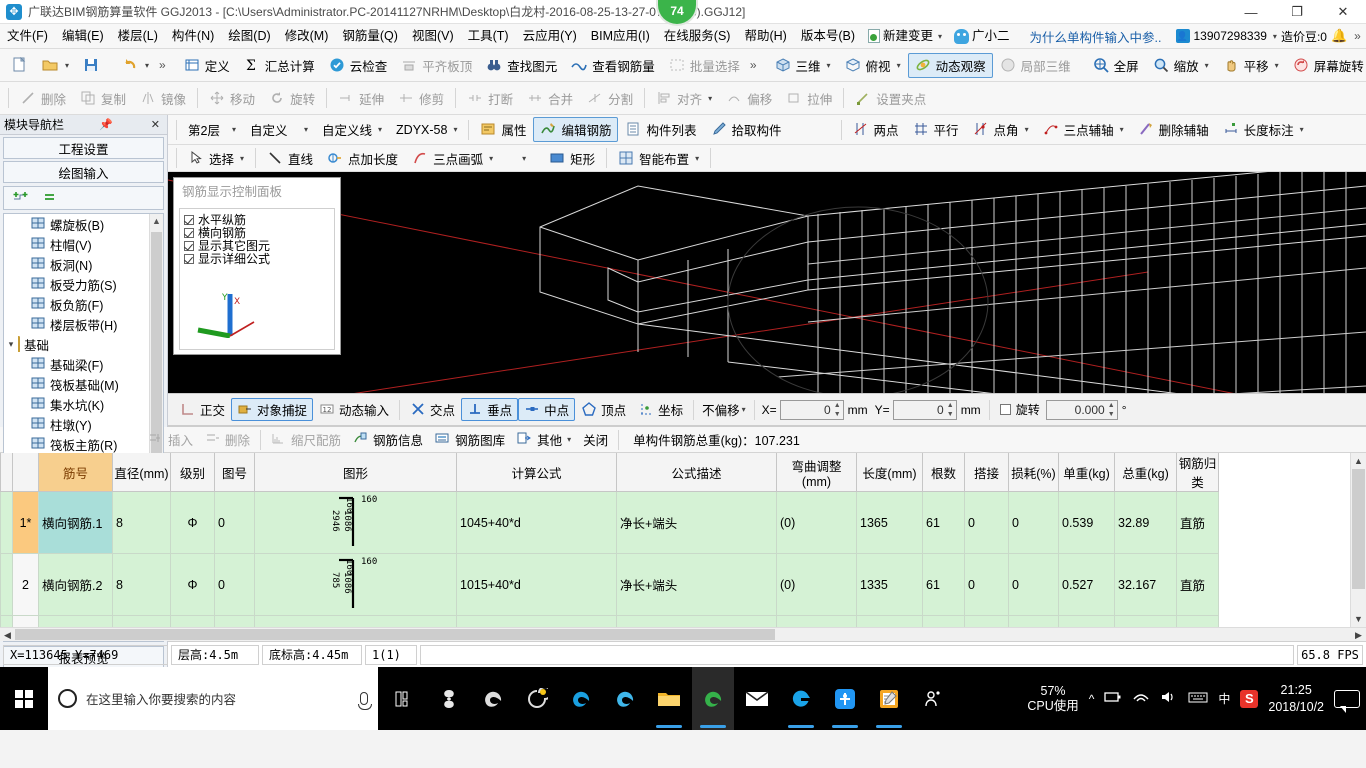  What do you see at coordinates (889, 698) in the screenshot?
I see `note-app-button` at bounding box center [889, 698].